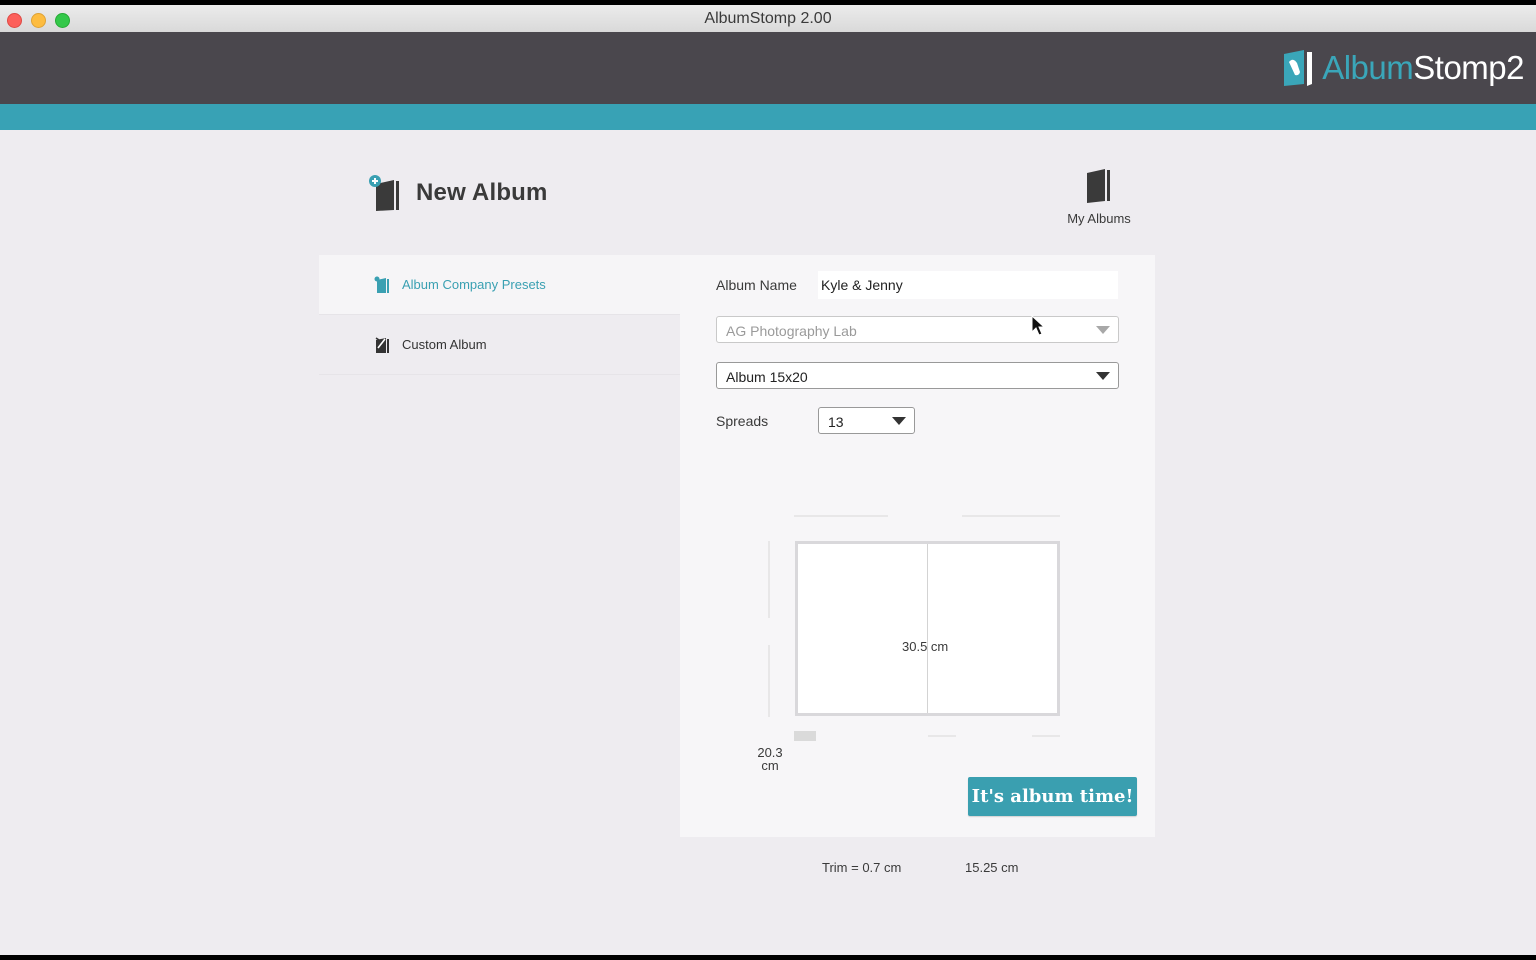 The height and width of the screenshot is (960, 1536). Describe the element at coordinates (1099, 218) in the screenshot. I see `my-albums-label: My Albums` at that location.